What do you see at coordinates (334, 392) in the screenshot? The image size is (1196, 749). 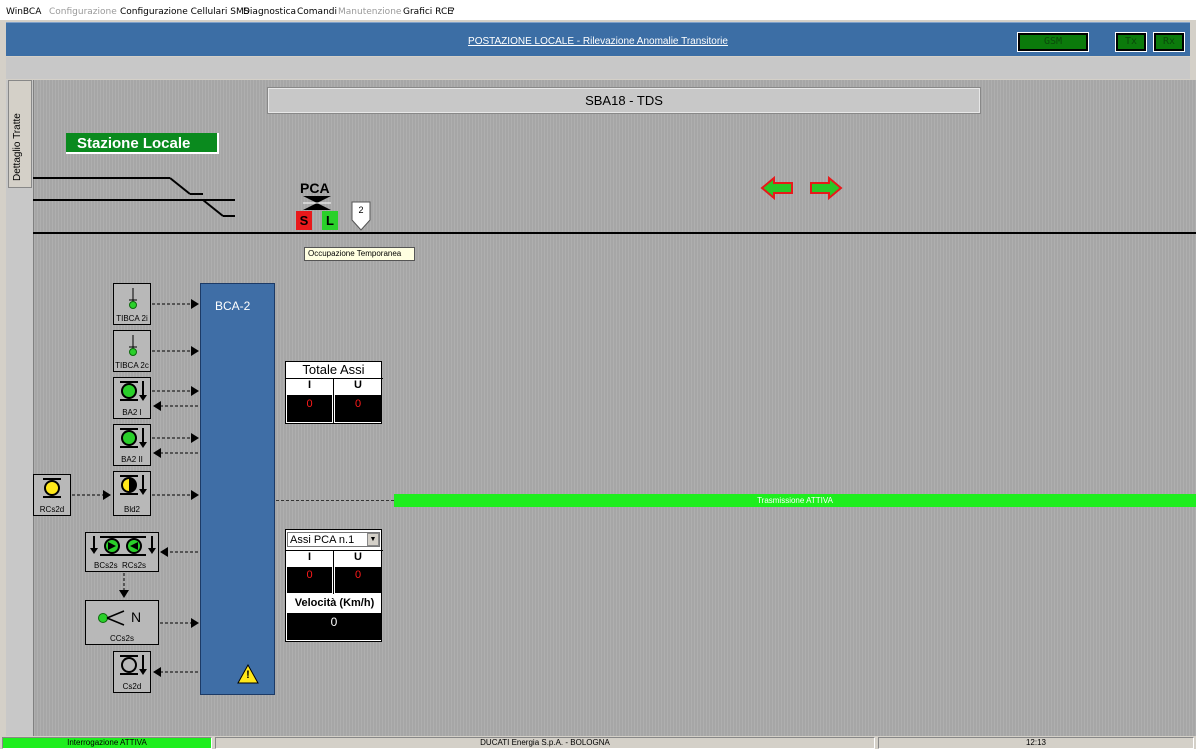 I see `totale-assi-panel: Totale Assi I U 0 0` at bounding box center [334, 392].